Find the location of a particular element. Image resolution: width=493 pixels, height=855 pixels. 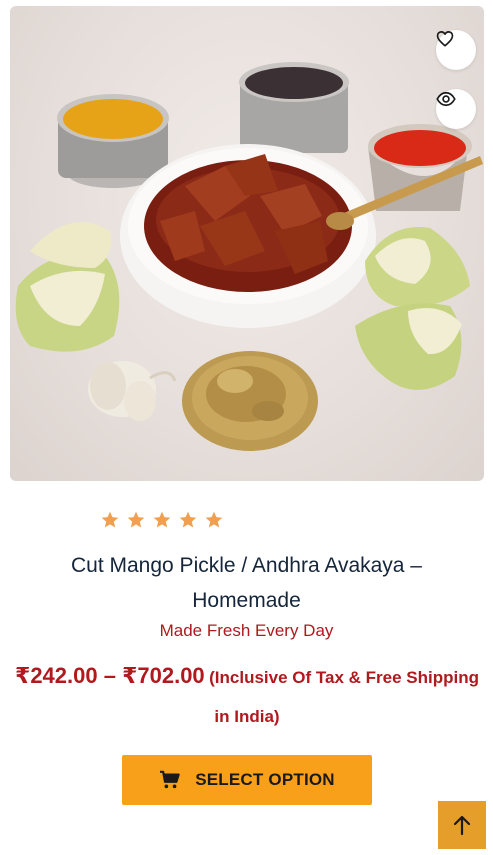

eye-icon is located at coordinates (446, 99).